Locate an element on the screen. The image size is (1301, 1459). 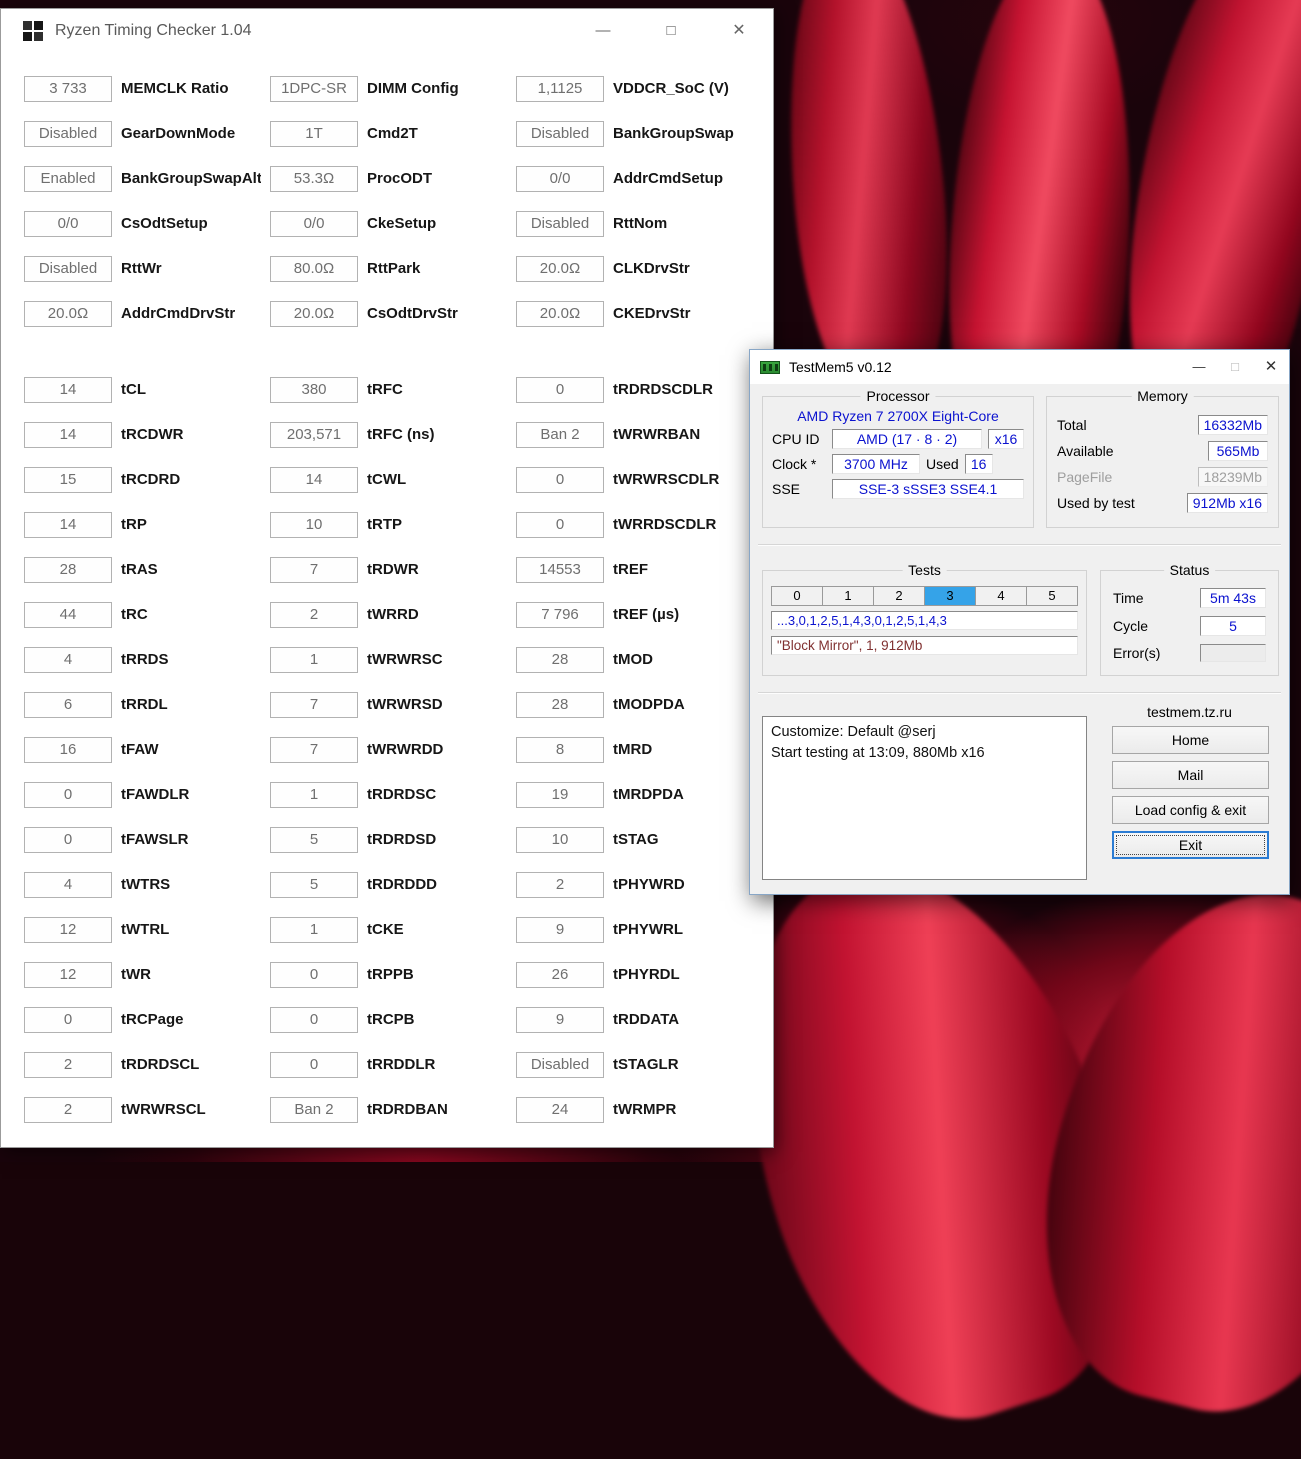
timing-value-tphyrdl: 26 is located at coordinates (560, 975).